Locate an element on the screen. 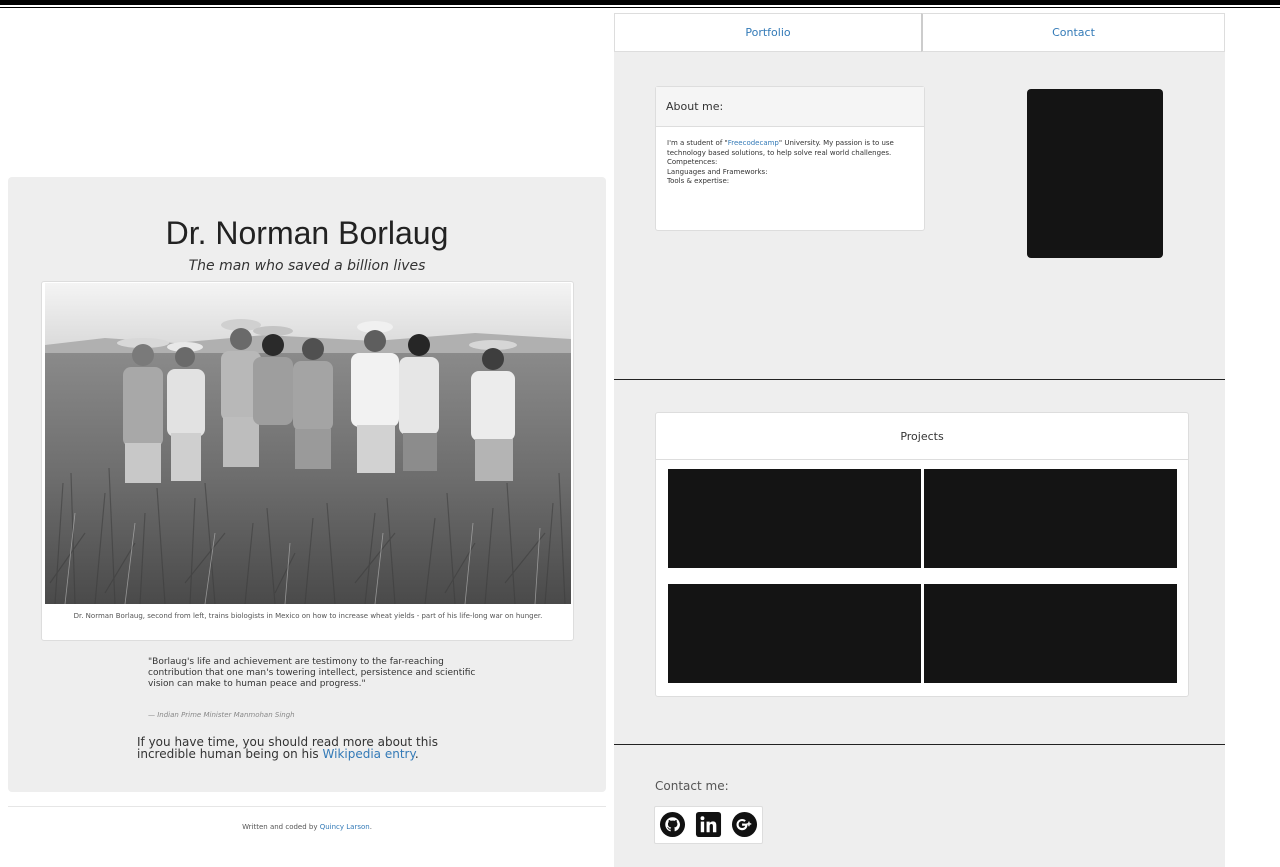 This screenshot has width=1280, height=867. page-margin is located at coordinates (1252, 437).